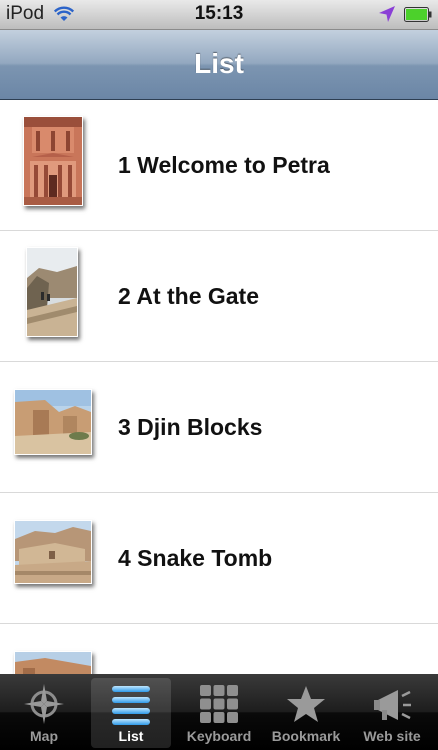 The height and width of the screenshot is (750, 438). Describe the element at coordinates (53, 552) in the screenshot. I see `snake-tomb-thumbnail` at that location.